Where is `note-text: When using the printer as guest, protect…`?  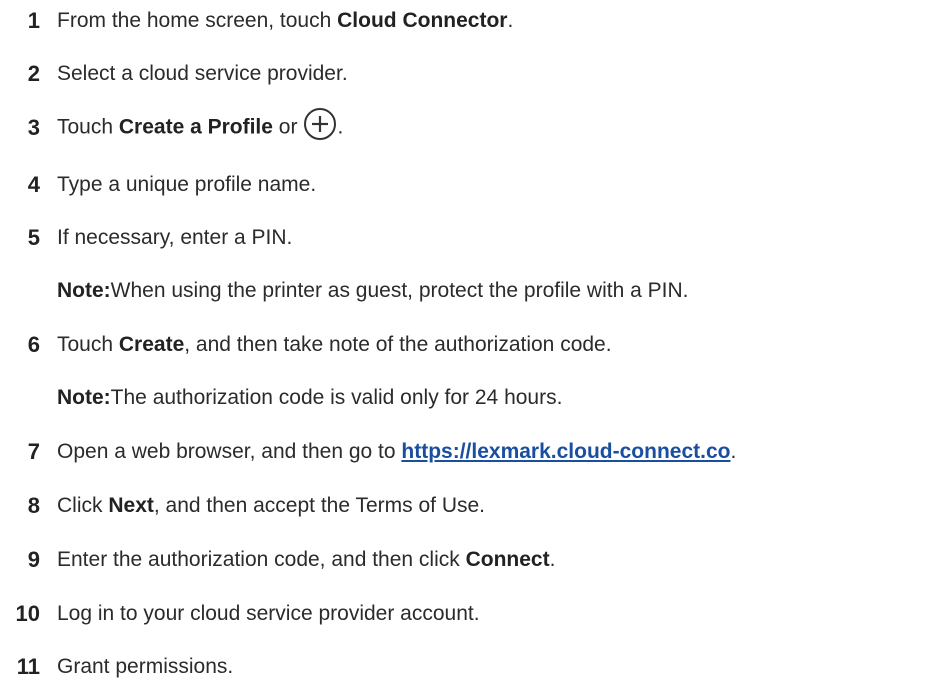
note-text: When using the printer as guest, protect… is located at coordinates (399, 290).